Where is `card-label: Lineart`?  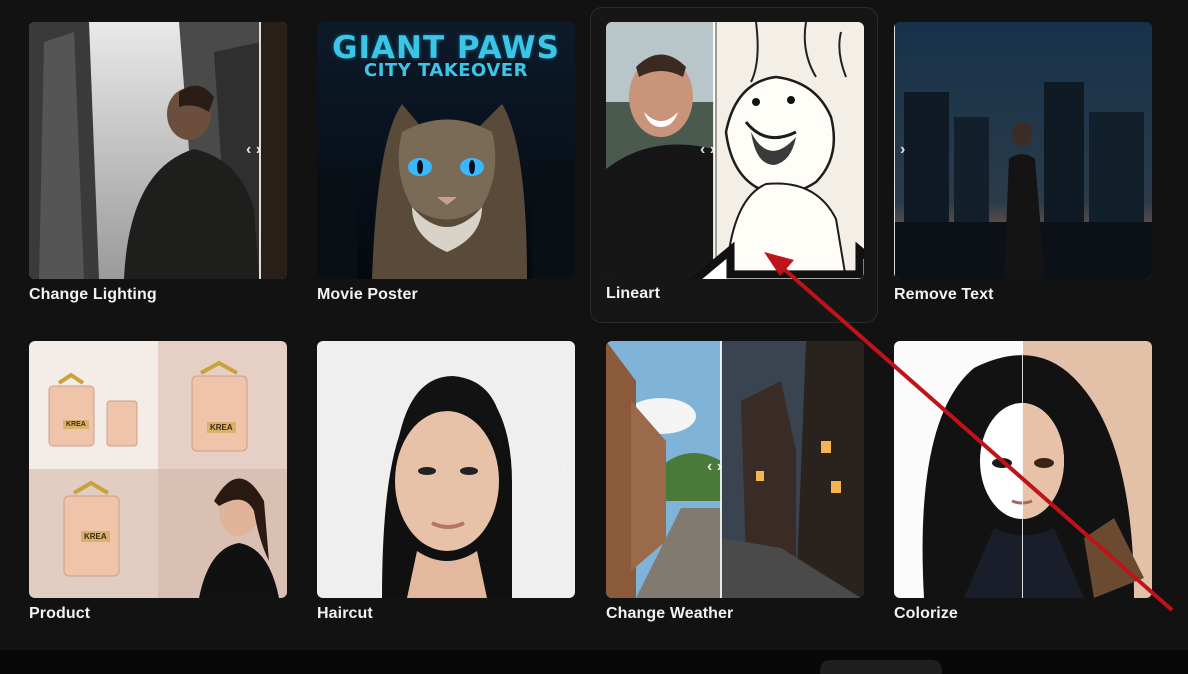
card-label: Lineart is located at coordinates (633, 293).